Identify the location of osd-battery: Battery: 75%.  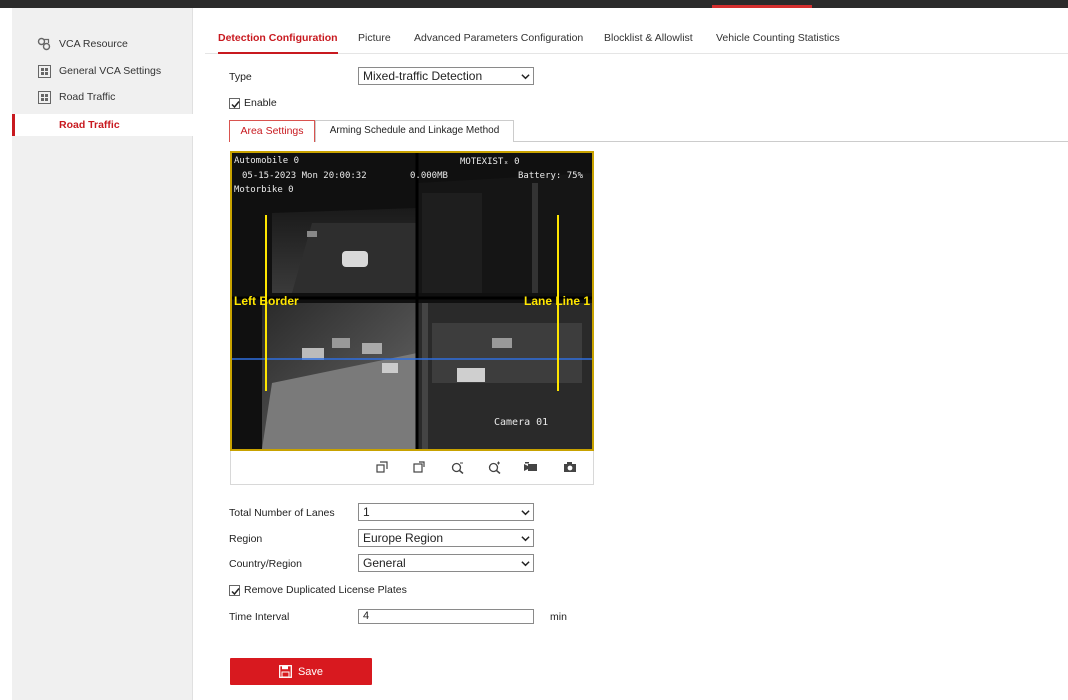
(551, 176).